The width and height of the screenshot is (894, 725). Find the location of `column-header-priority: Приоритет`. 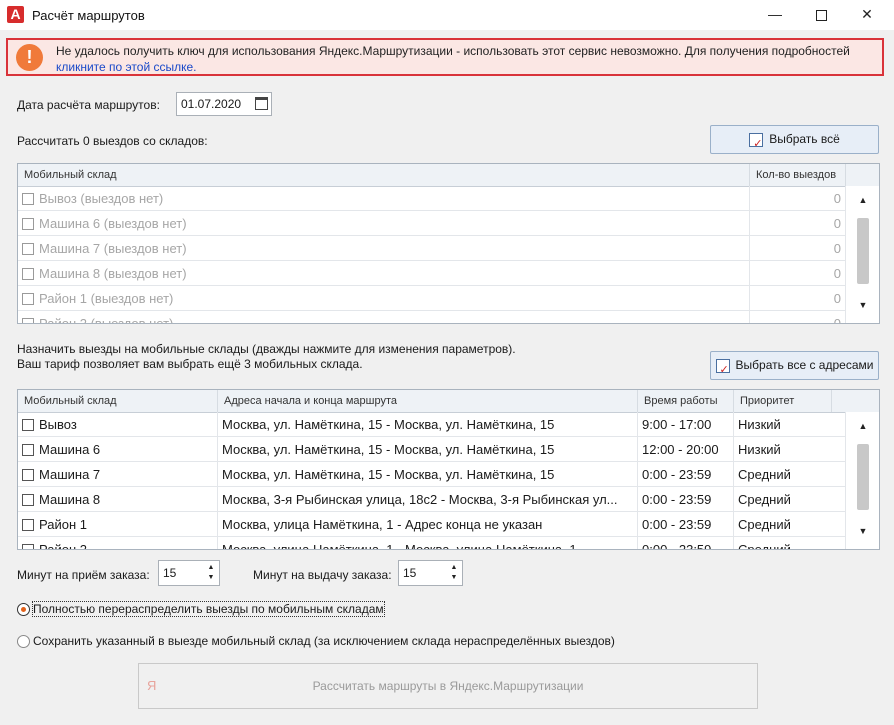

column-header-priority: Приоритет is located at coordinates (783, 401).